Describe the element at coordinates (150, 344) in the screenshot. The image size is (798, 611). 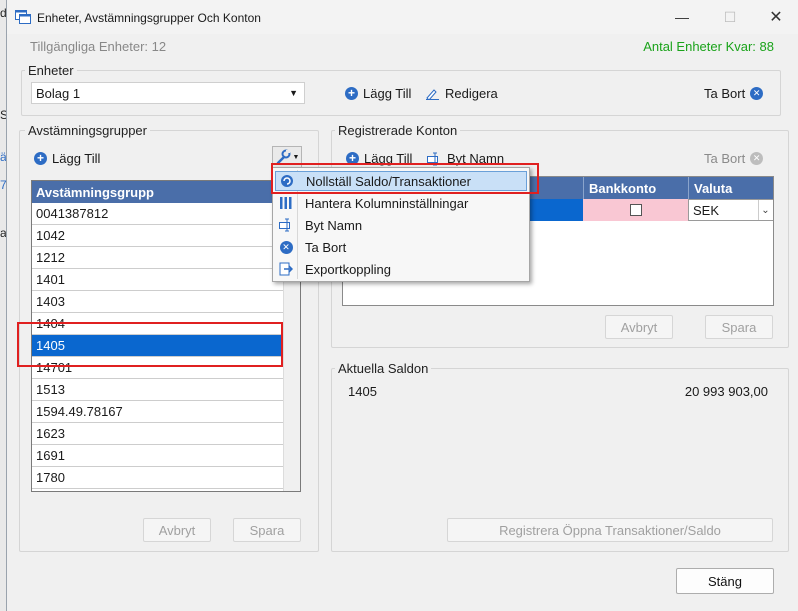
I see `highlight-annotation-row` at that location.